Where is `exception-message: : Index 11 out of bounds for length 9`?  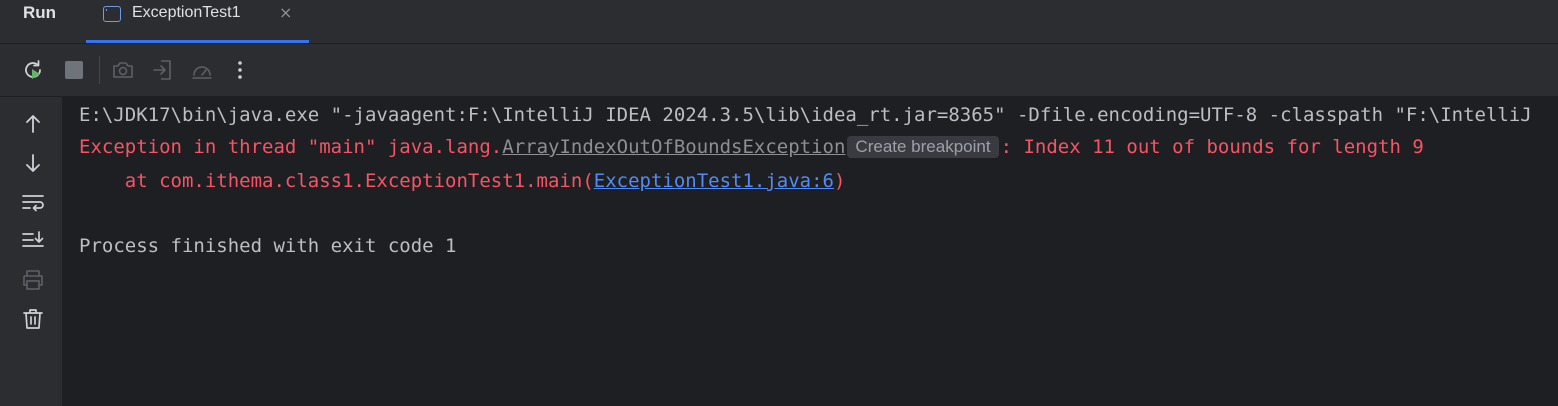
exception-message: : Index 11 out of bounds for length 9 is located at coordinates (1212, 147).